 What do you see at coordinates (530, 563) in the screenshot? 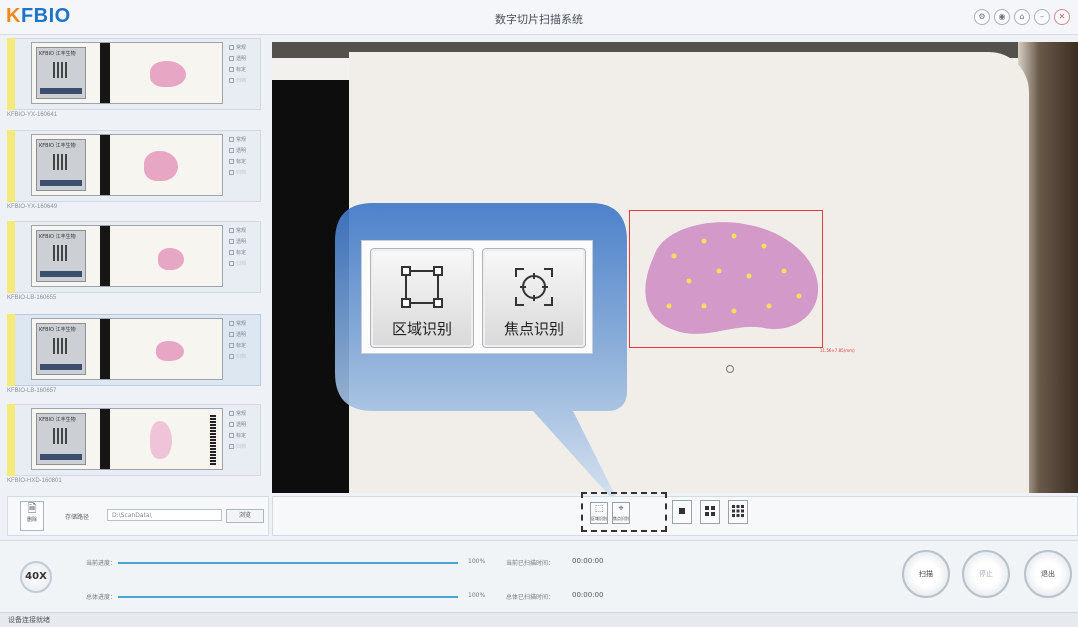
I see `current-time-label: 当前已扫描时间：` at bounding box center [530, 563].